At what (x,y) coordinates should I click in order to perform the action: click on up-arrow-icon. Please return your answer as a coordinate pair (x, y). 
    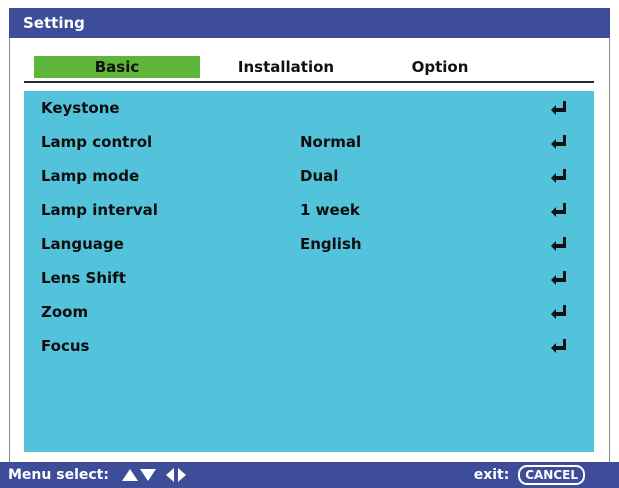
    Looking at the image, I should click on (130, 475).